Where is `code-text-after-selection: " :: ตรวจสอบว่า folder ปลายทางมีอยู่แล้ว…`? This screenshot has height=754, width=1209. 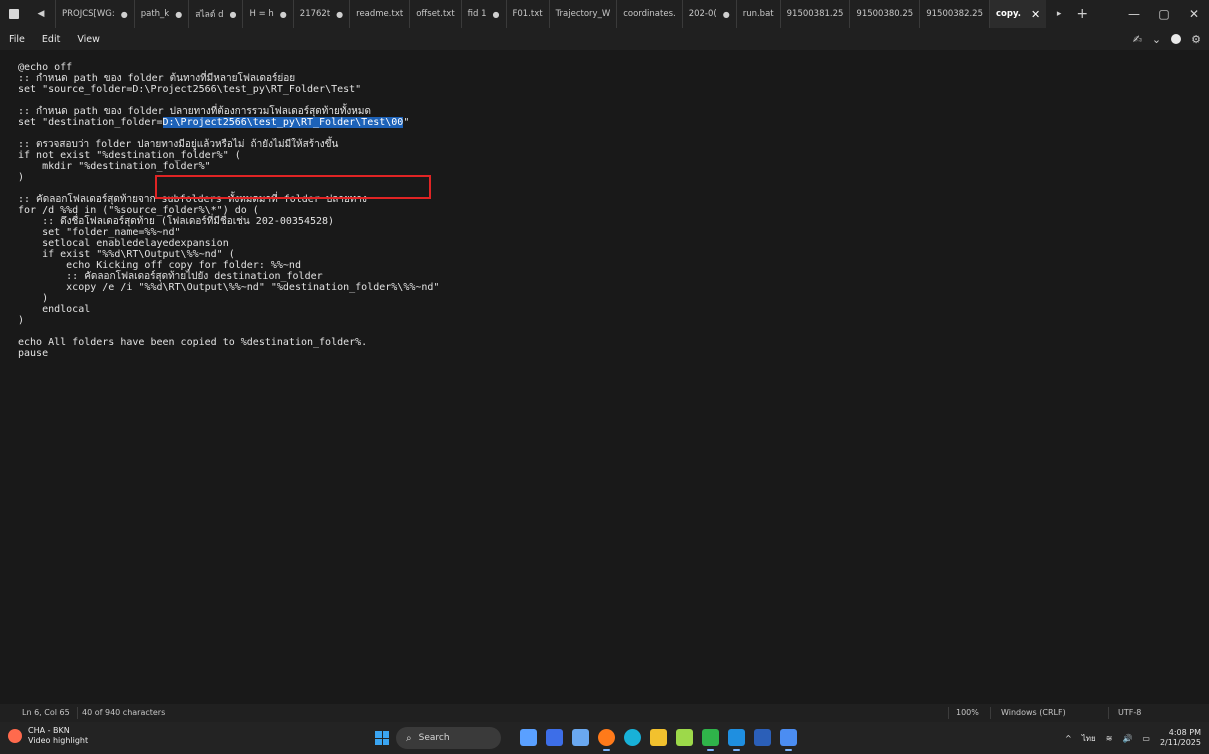 code-text-after-selection: " :: ตรวจสอบว่า folder ปลายทางมีอยู่แล้ว… is located at coordinates (229, 238).